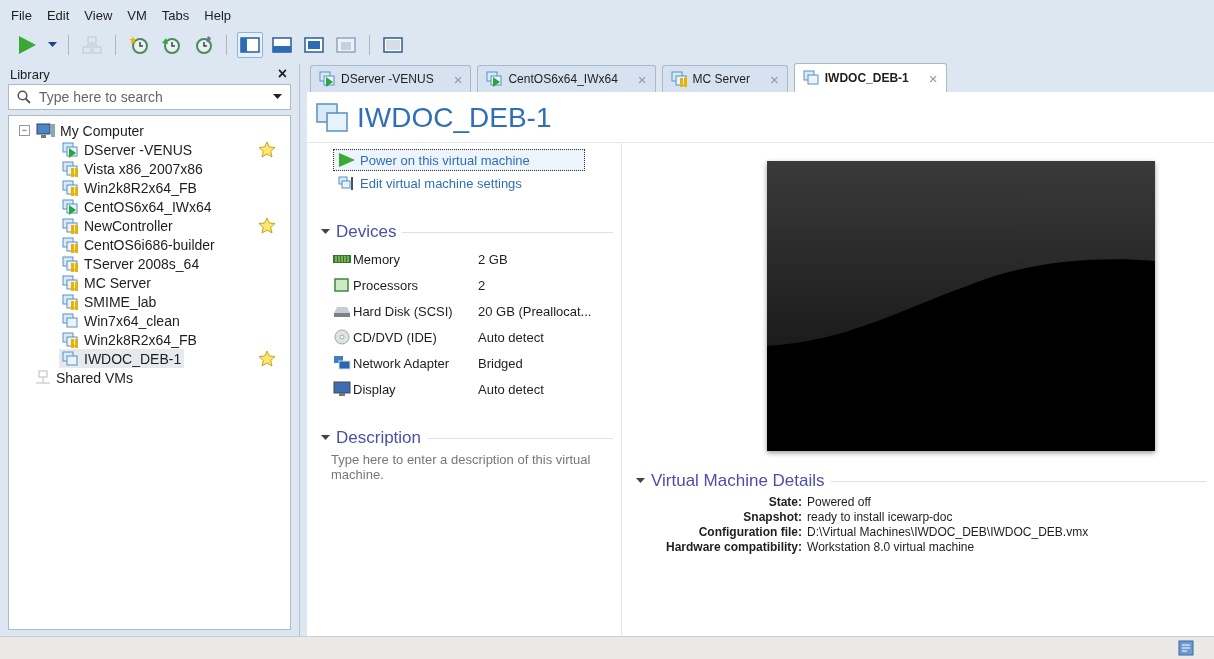  I want to click on device-name: Network Adapter, so click(405, 363).